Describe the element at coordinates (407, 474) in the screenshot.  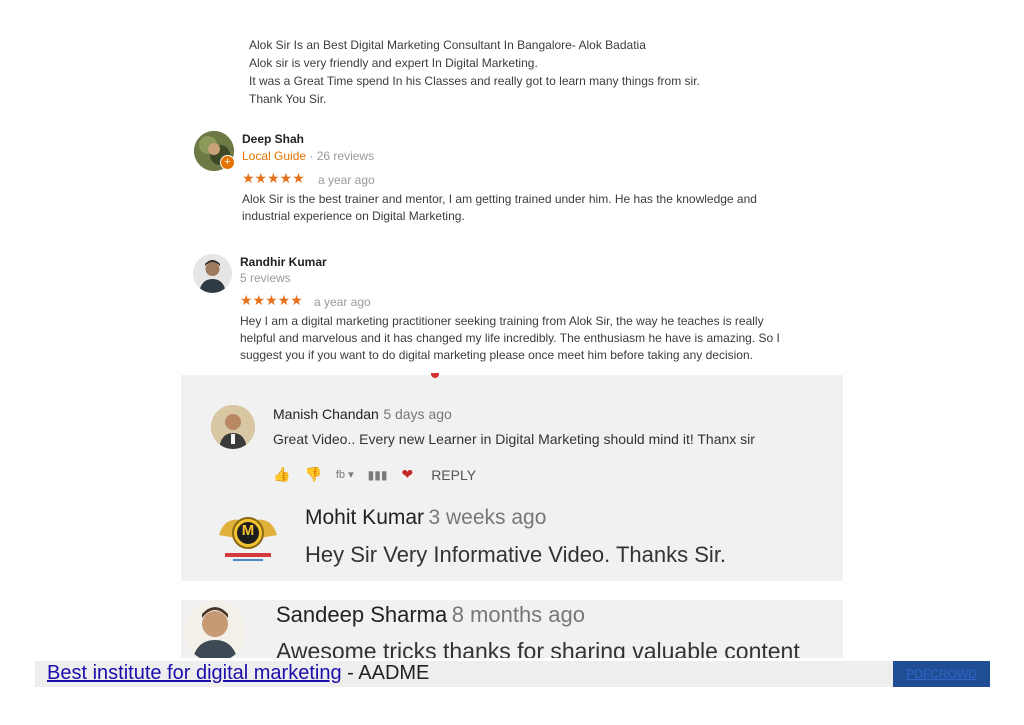
I see `creator-heart-icon: ❤` at that location.